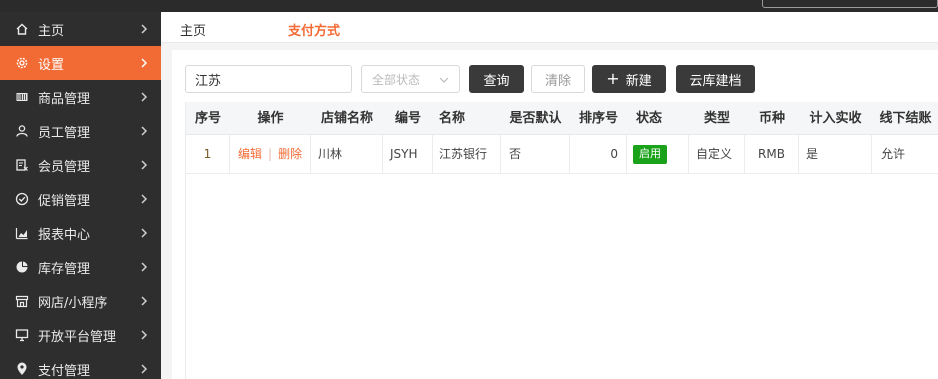 This screenshot has height=379, width=938. Describe the element at coordinates (835, 118) in the screenshot. I see `column-header: 计入实收` at that location.